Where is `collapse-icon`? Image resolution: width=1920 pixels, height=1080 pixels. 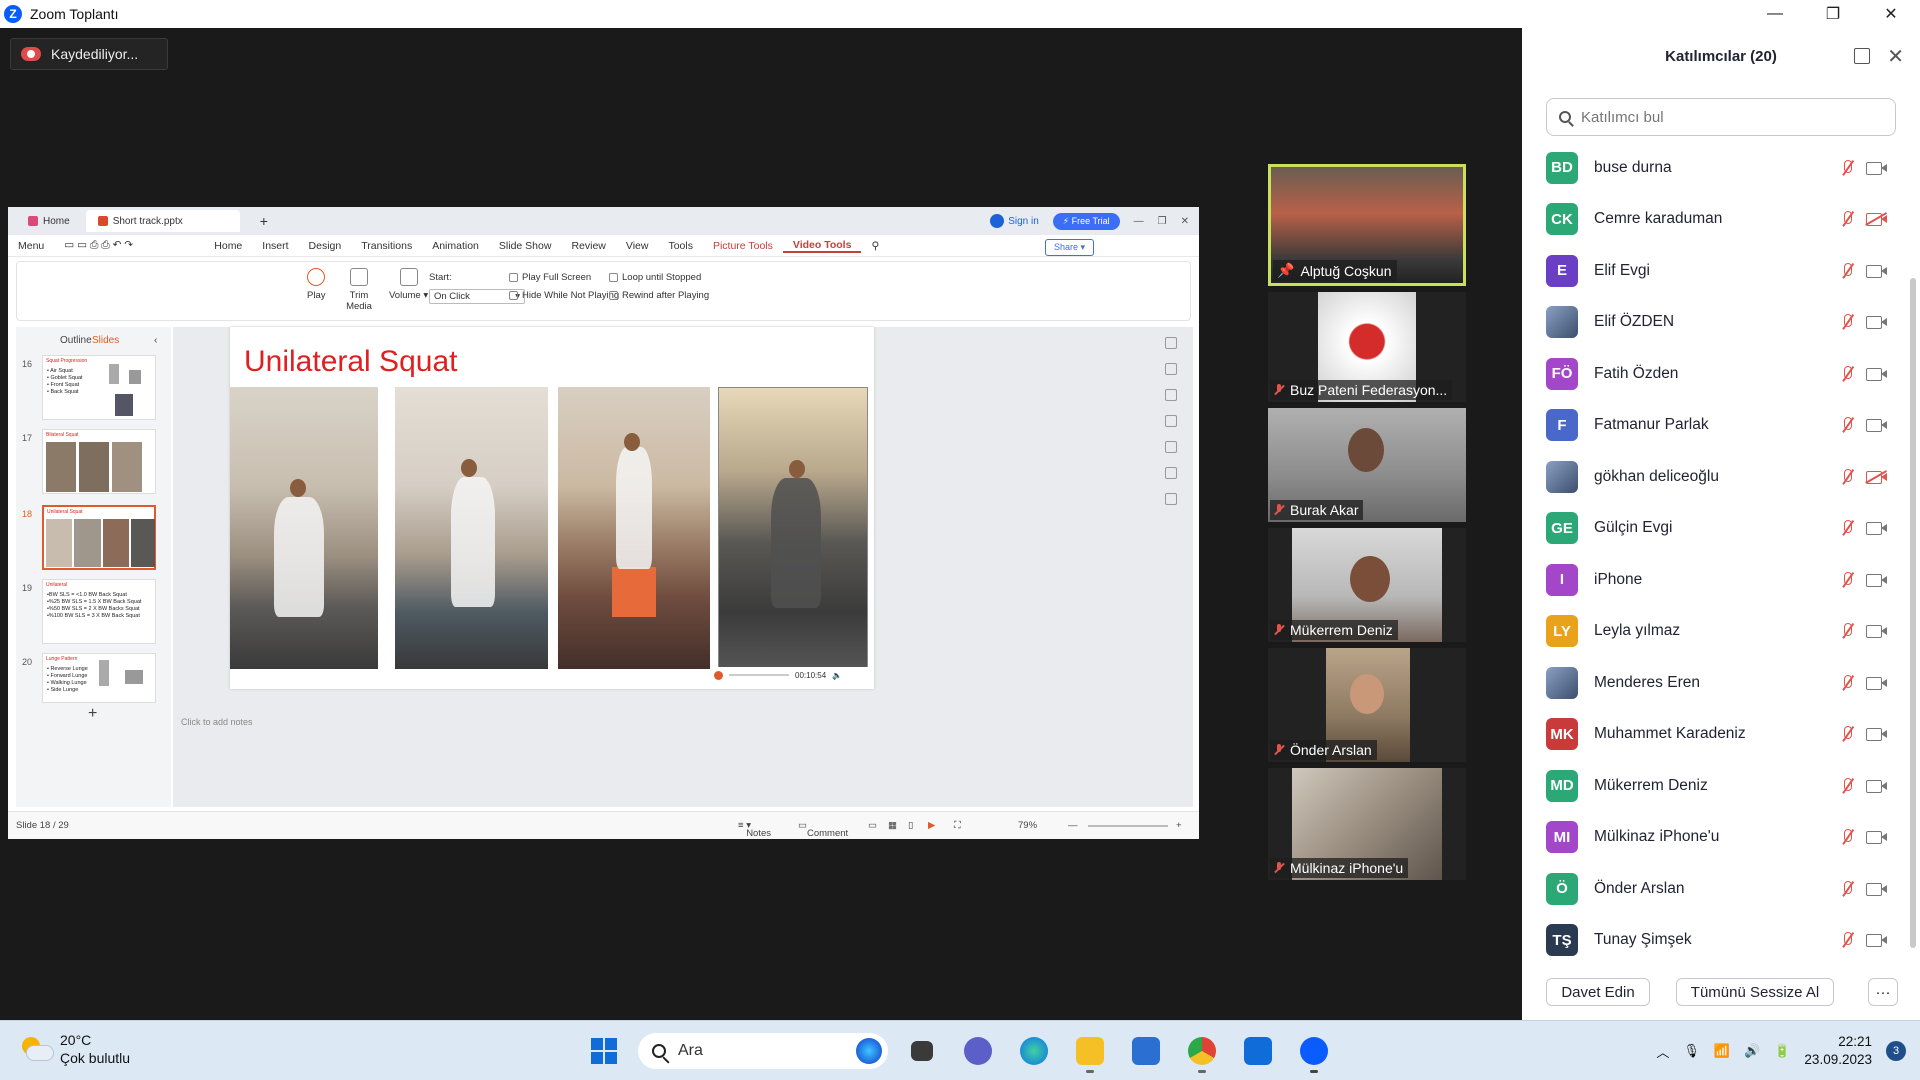 collapse-icon is located at coordinates (1171, 343).